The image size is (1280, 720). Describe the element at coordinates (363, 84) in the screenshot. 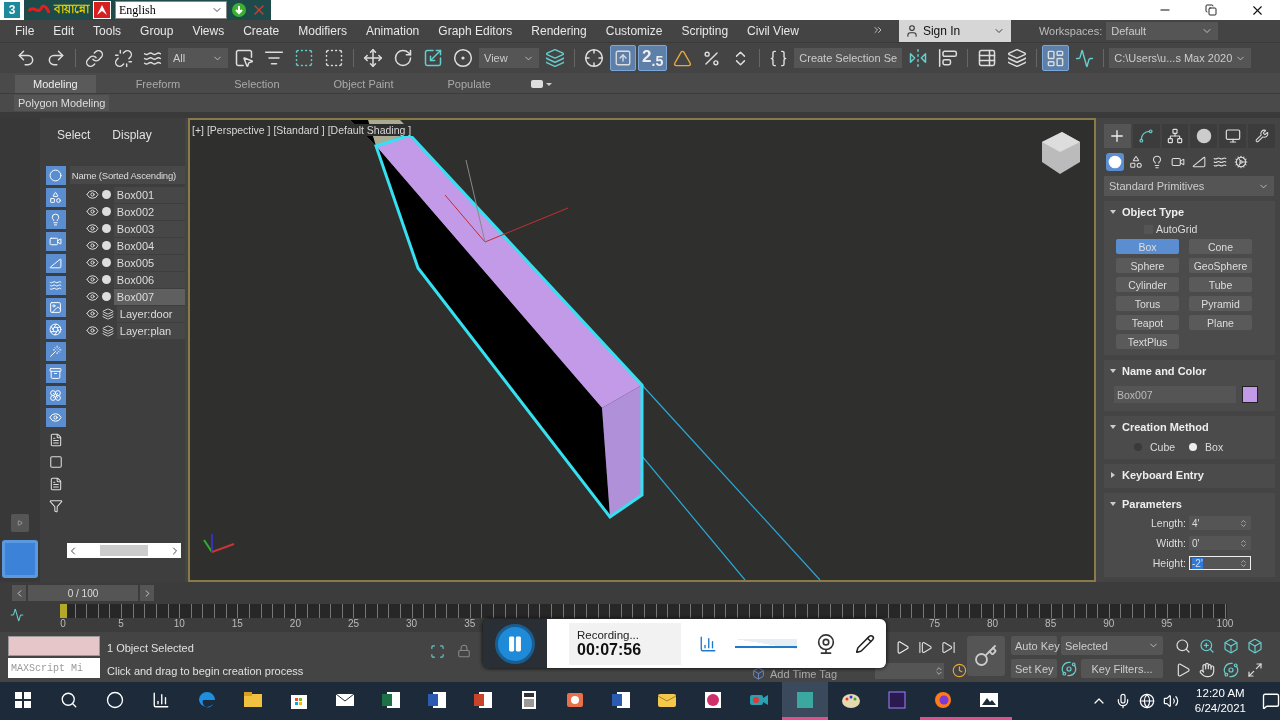

I see `ribbon-tab: Object Paint` at that location.